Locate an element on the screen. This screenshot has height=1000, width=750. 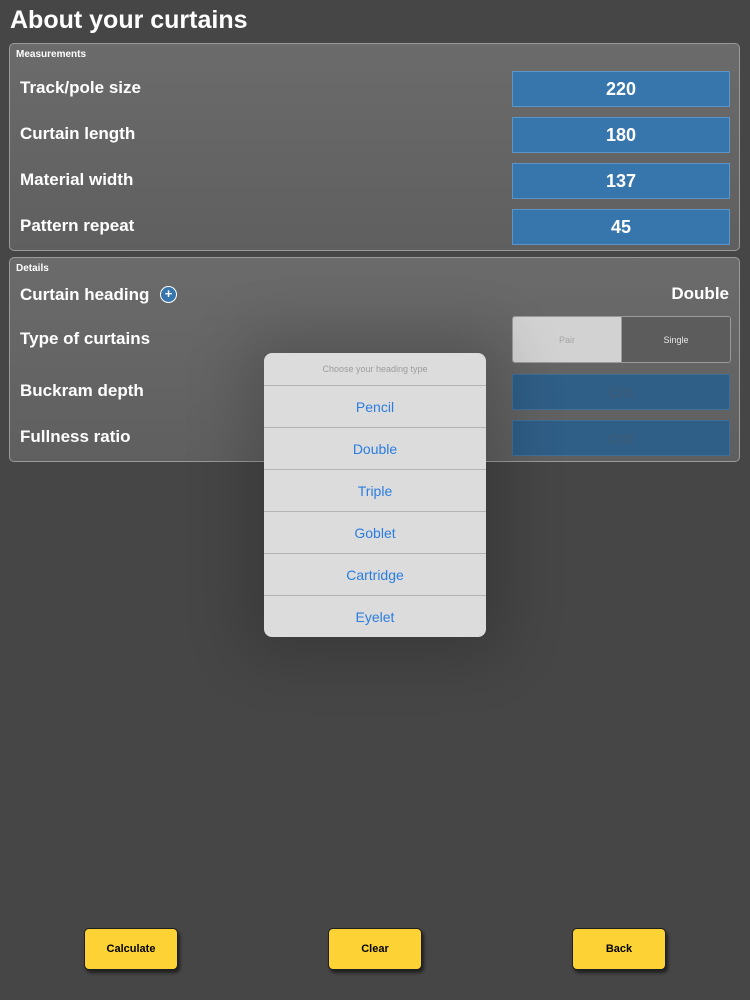
curtain-type-segmented-control: Pair Single is located at coordinates (621, 339).